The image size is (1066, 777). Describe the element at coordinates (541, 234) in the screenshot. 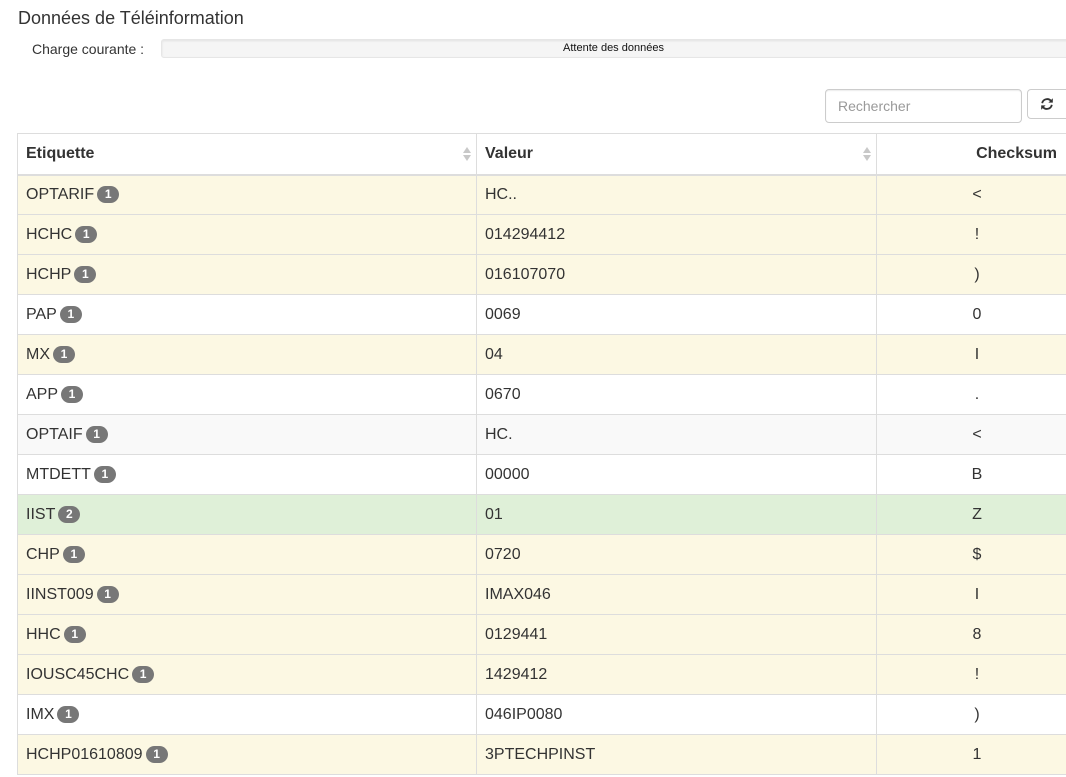

I see `table-row: HCHC 1 014294412!` at that location.